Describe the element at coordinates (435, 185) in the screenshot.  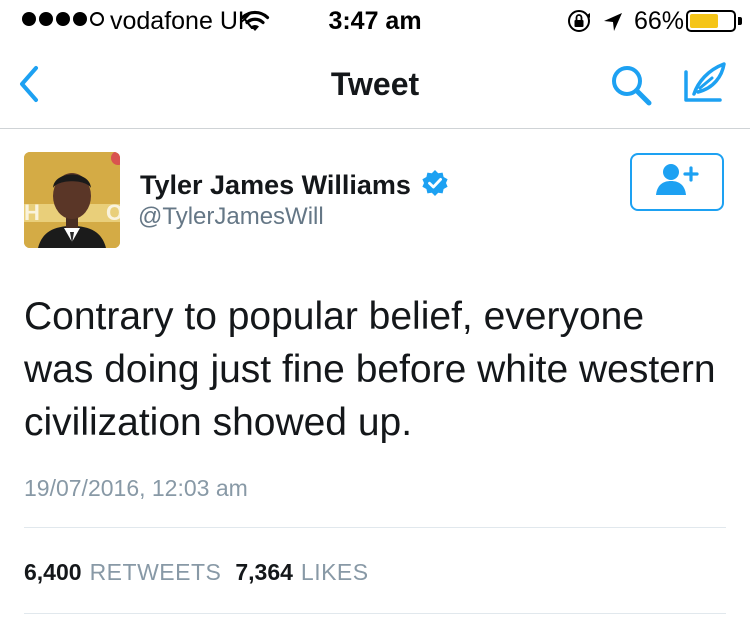
I see `verified-badge-icon` at that location.